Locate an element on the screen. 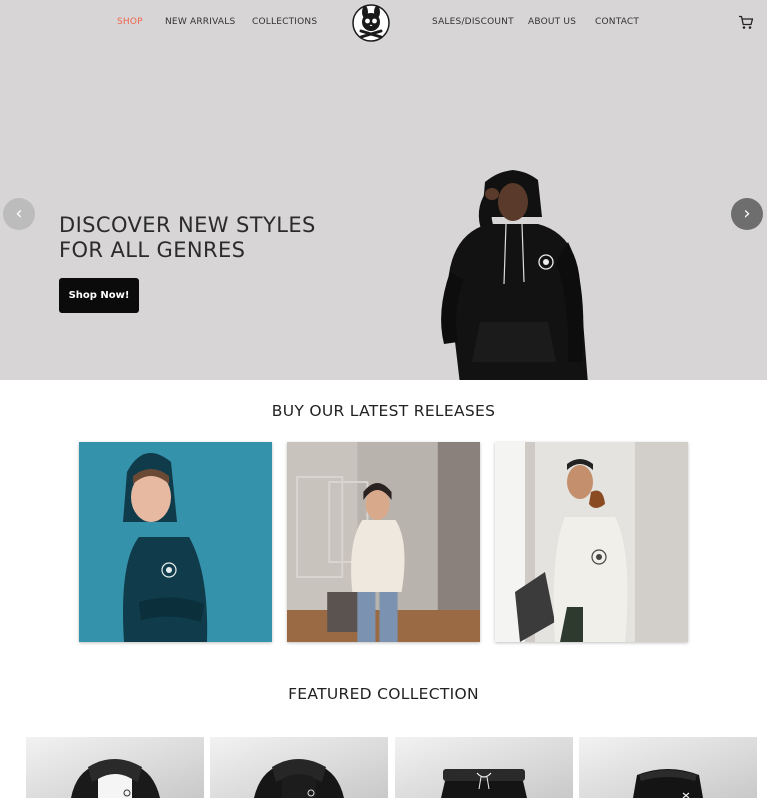 This screenshot has width=767, height=798. shopping-cart-icon is located at coordinates (746, 22).